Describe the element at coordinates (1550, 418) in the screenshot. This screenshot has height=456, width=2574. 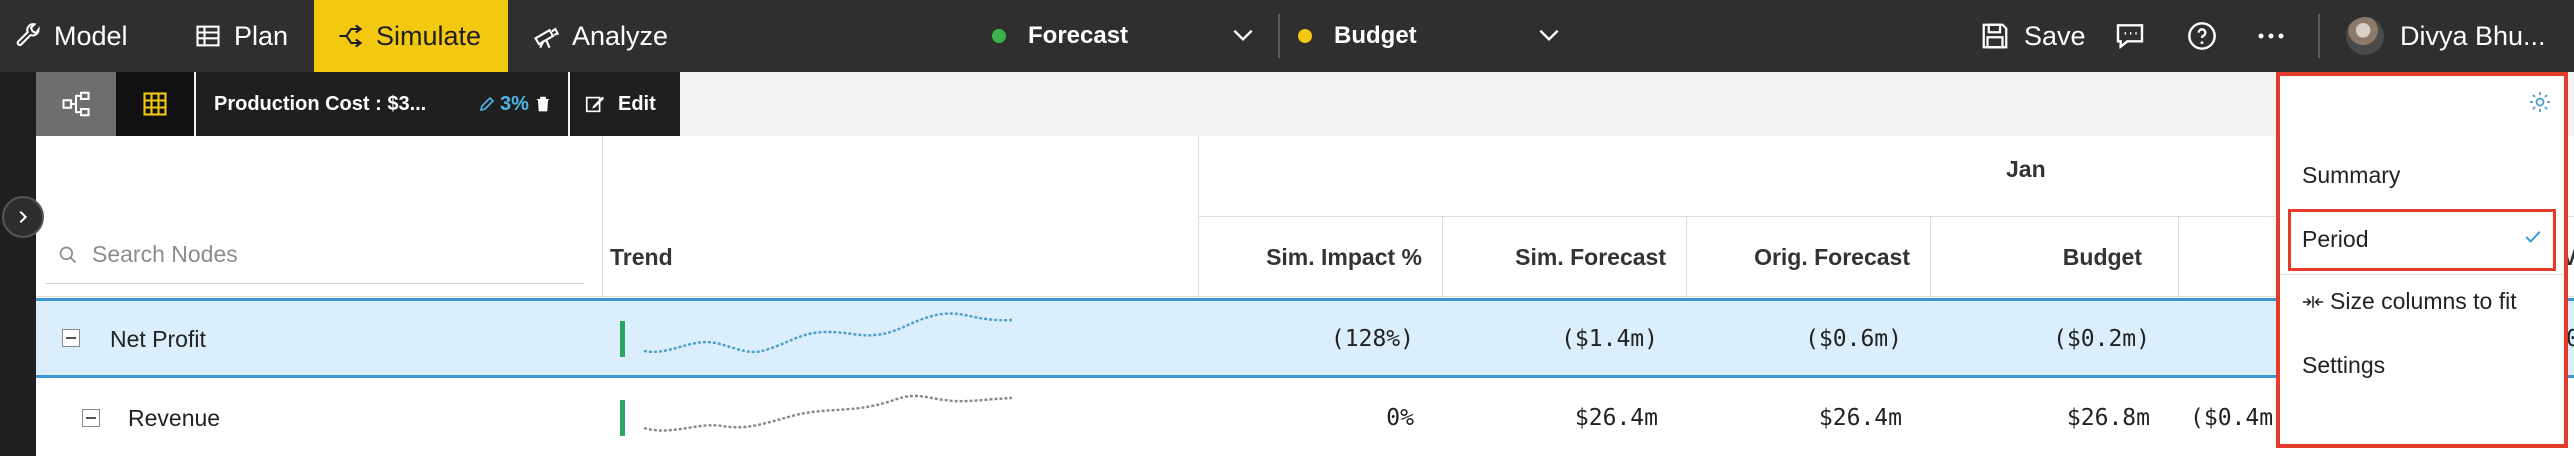
I see `cell-sim-forecast: $26.4m` at that location.